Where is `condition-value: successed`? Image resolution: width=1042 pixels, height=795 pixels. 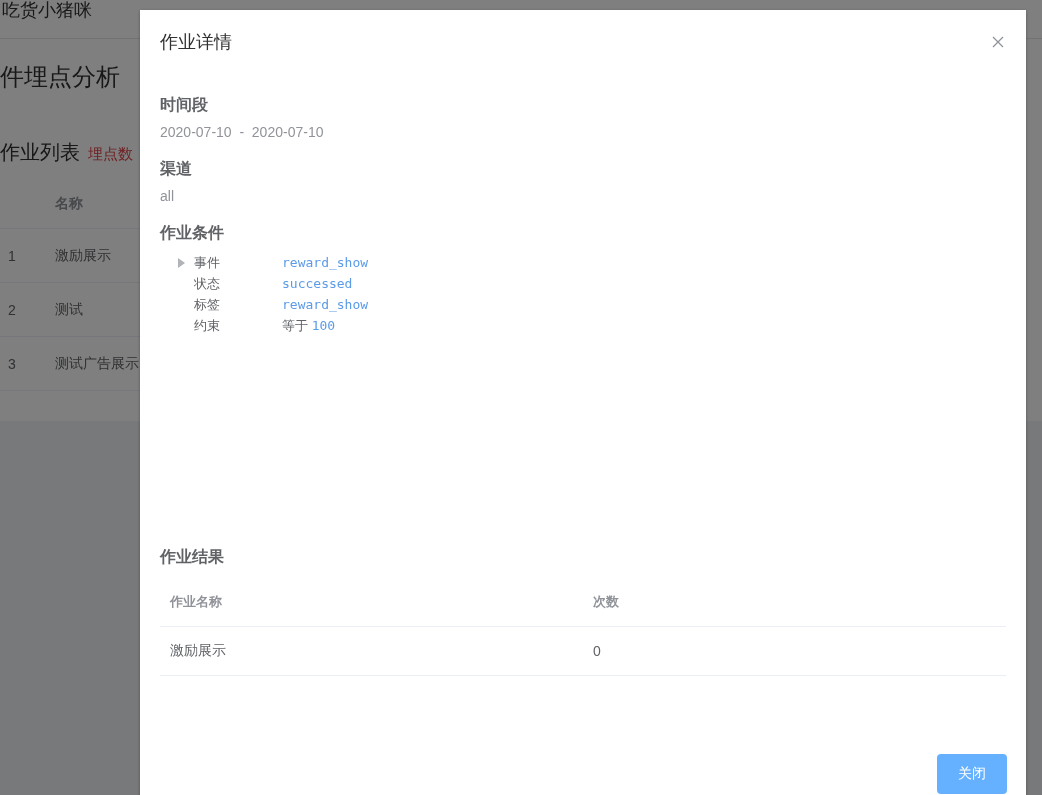 condition-value: successed is located at coordinates (317, 284).